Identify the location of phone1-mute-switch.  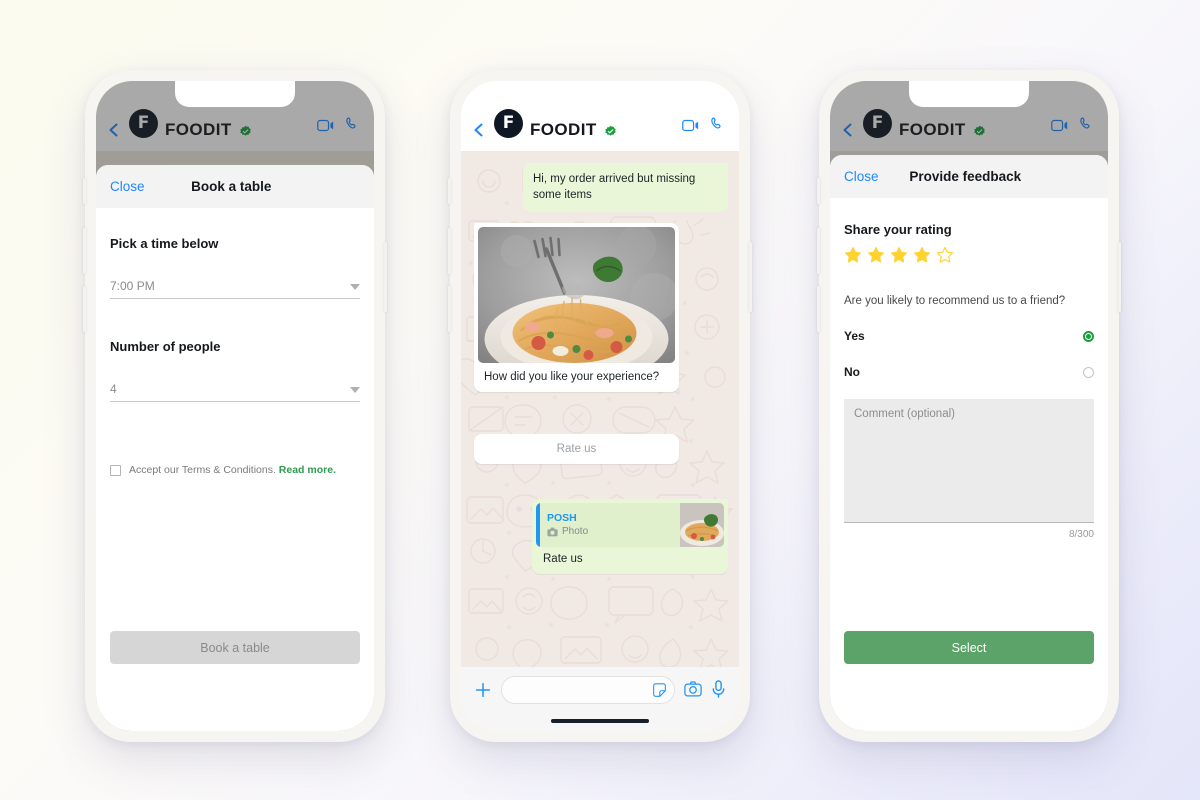
(84, 191).